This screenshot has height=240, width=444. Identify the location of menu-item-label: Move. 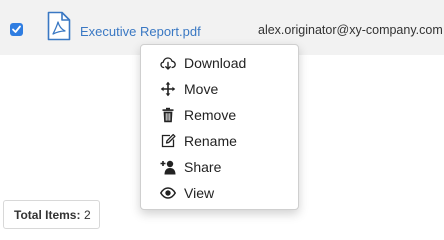
(201, 89).